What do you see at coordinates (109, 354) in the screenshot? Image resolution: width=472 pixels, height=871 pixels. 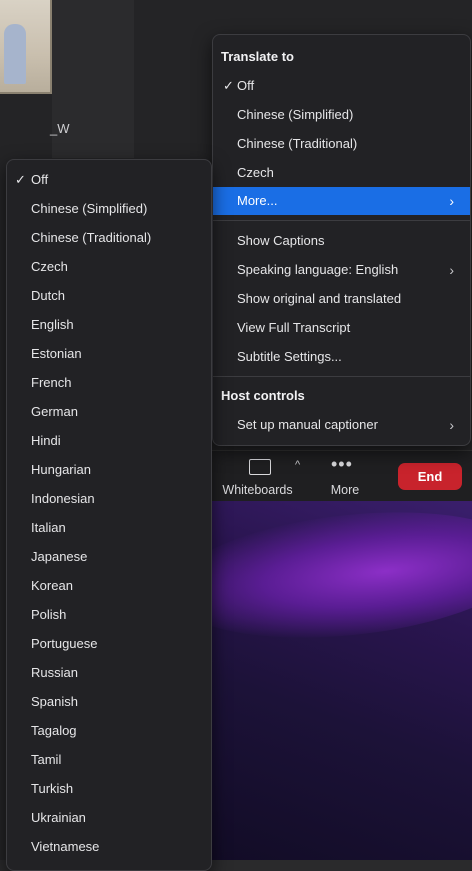 I see `language-item-estonian: Estonian` at bounding box center [109, 354].